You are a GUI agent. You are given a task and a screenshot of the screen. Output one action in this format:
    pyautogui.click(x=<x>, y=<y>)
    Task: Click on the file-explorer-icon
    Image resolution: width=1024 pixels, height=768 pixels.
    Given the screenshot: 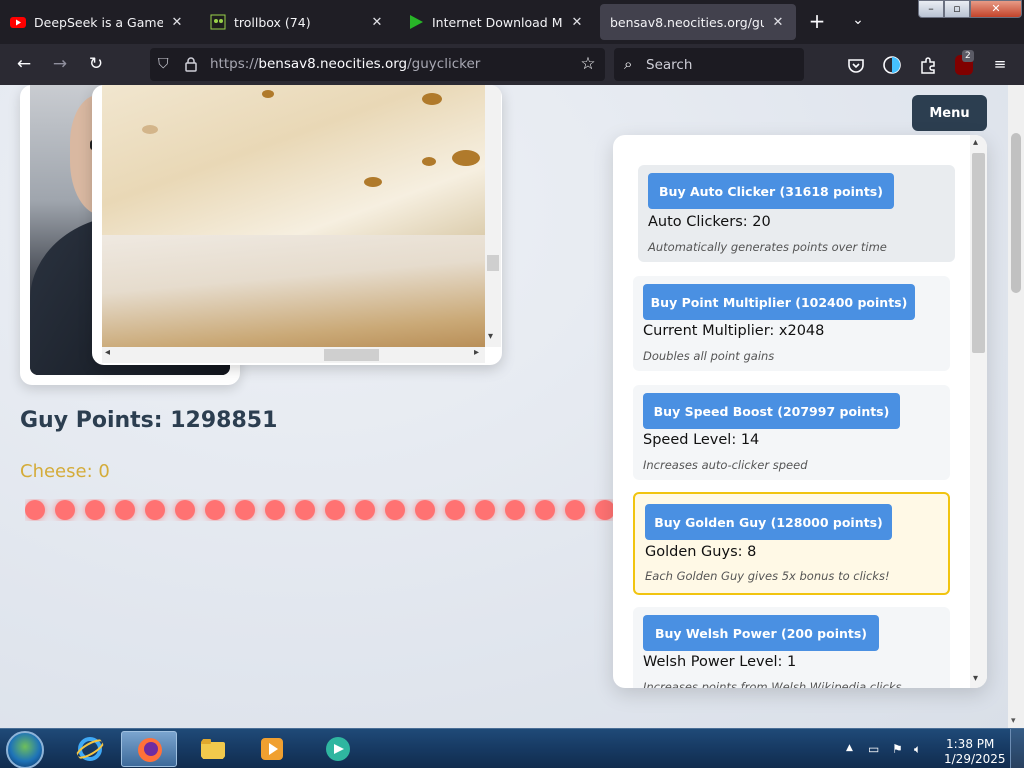 What is the action you would take?
    pyautogui.click(x=213, y=749)
    